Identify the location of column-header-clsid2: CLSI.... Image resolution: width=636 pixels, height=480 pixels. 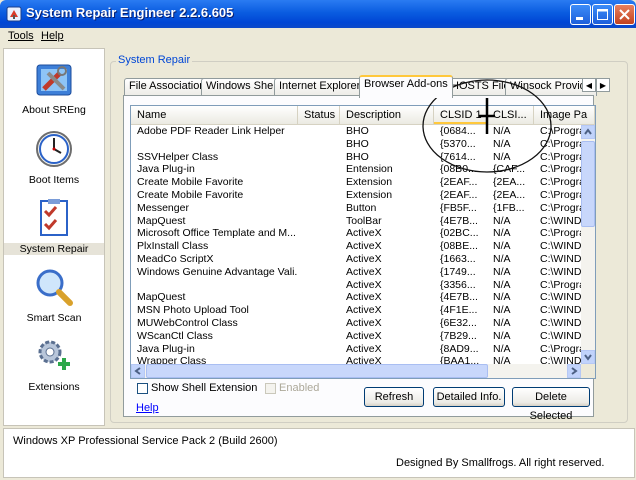
(510, 115).